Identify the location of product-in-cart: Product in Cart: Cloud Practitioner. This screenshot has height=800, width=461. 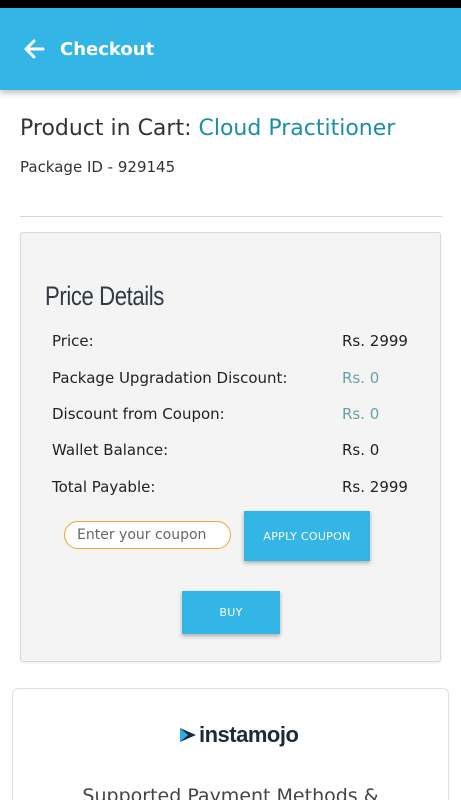
(207, 128).